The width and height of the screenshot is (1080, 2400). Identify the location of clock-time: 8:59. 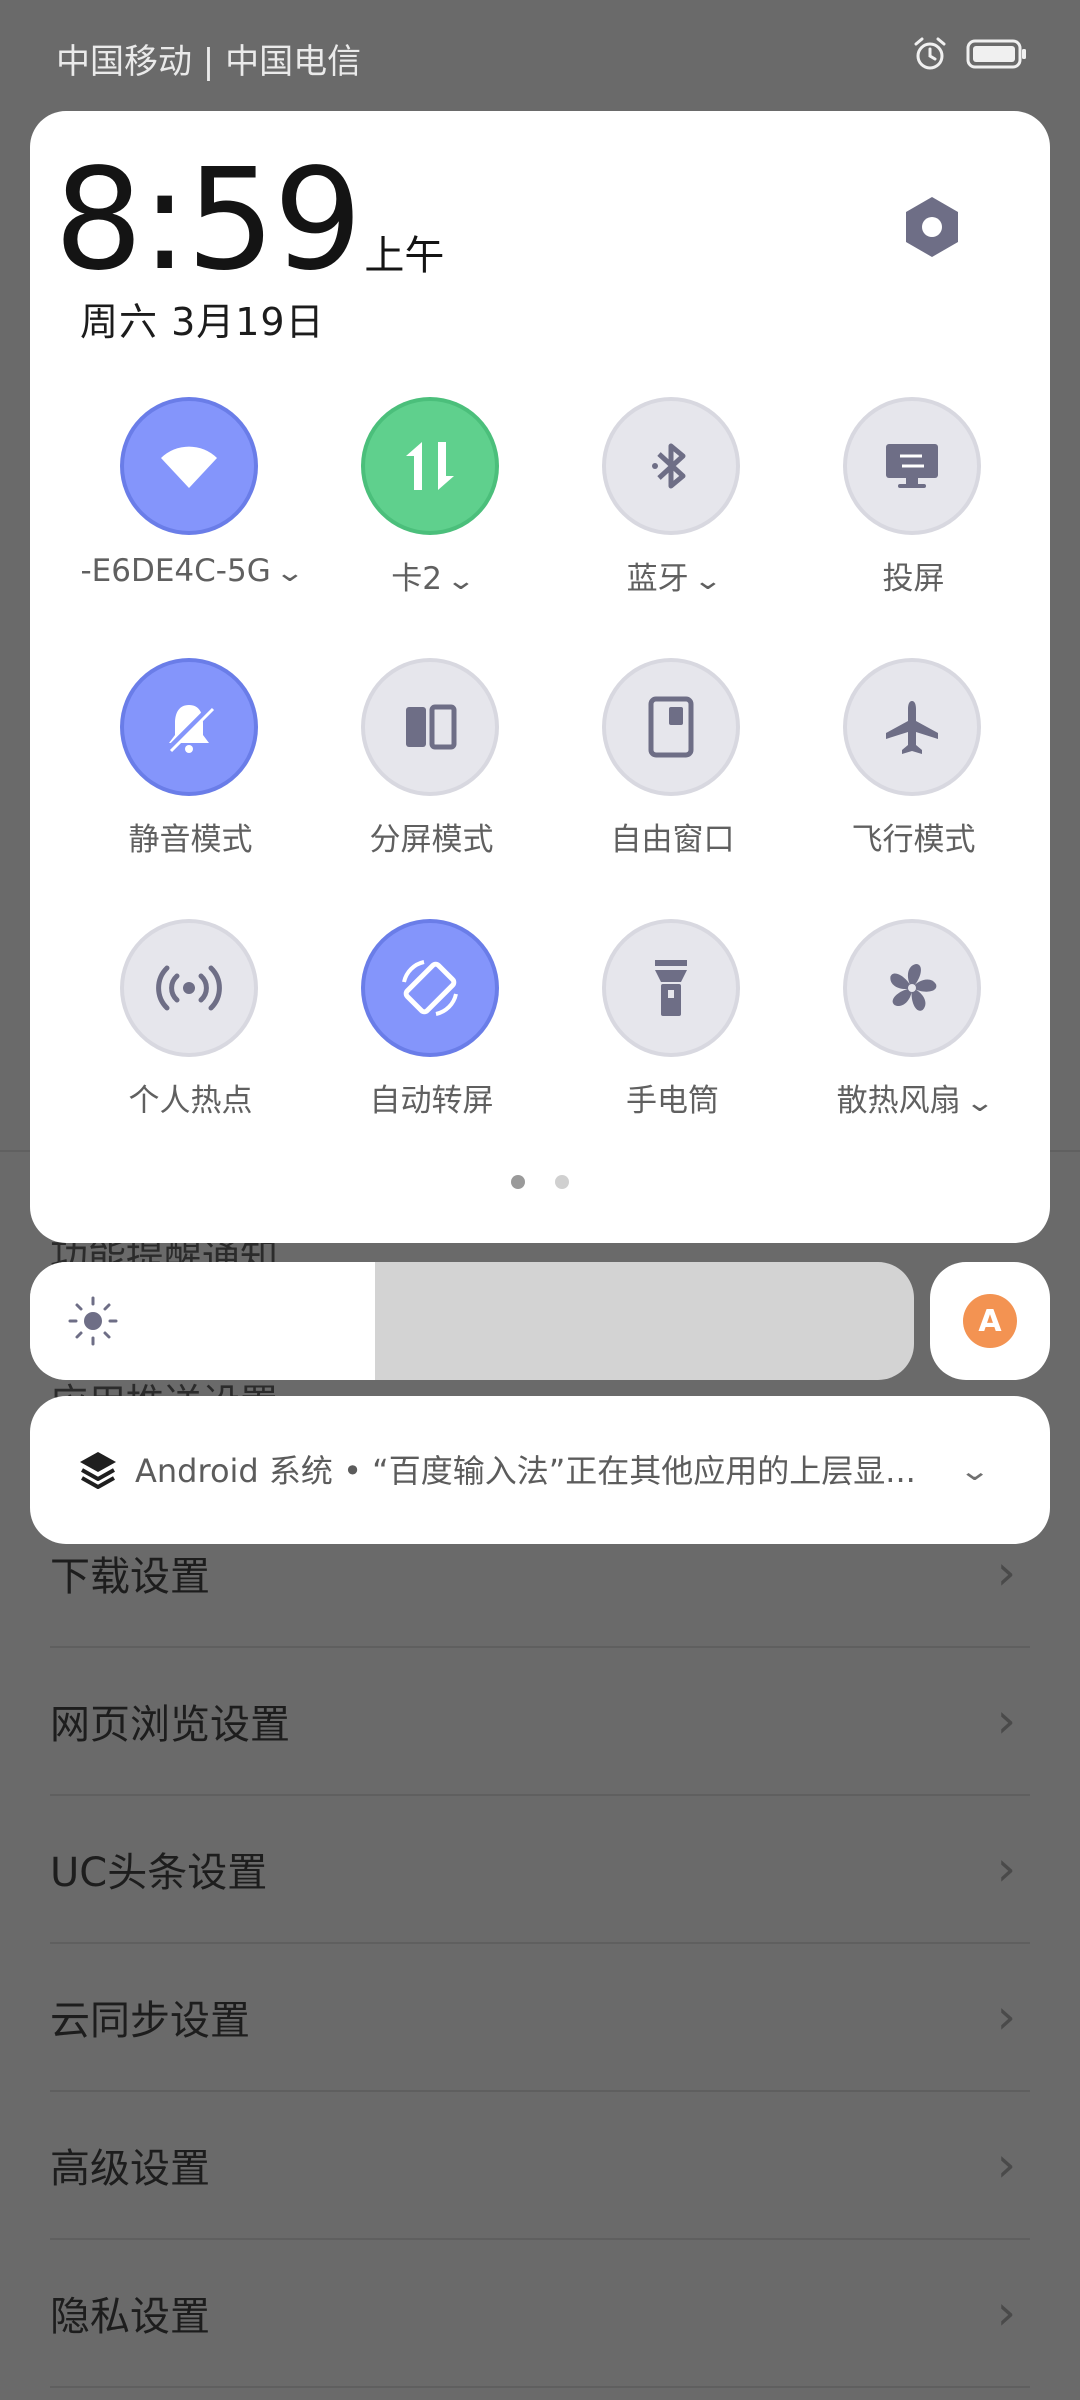
(208, 220).